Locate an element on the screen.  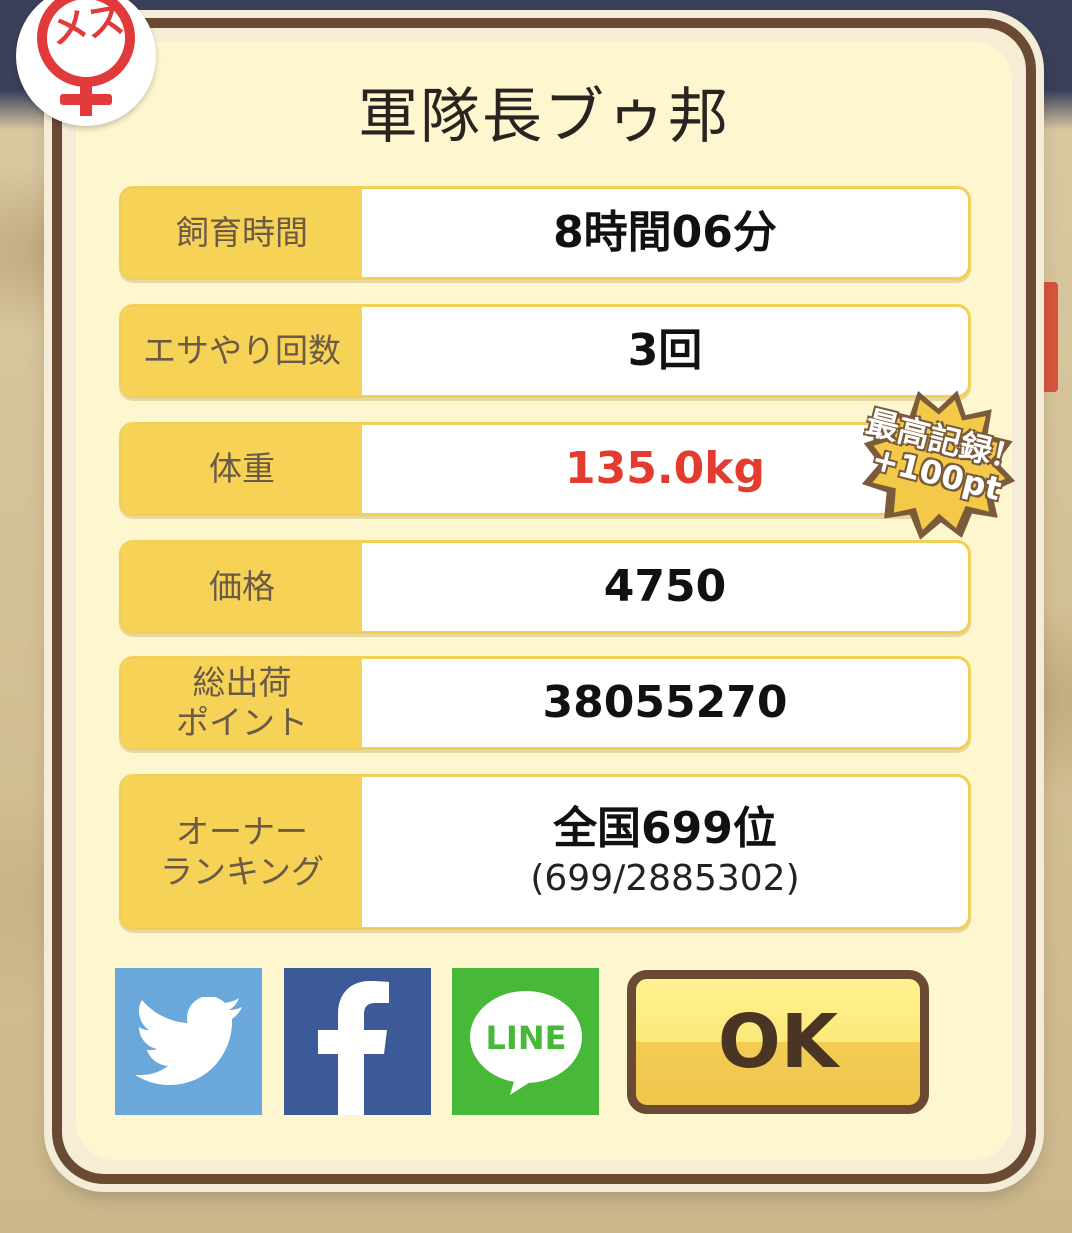
stat-label: 体重 is located at coordinates (242, 469).